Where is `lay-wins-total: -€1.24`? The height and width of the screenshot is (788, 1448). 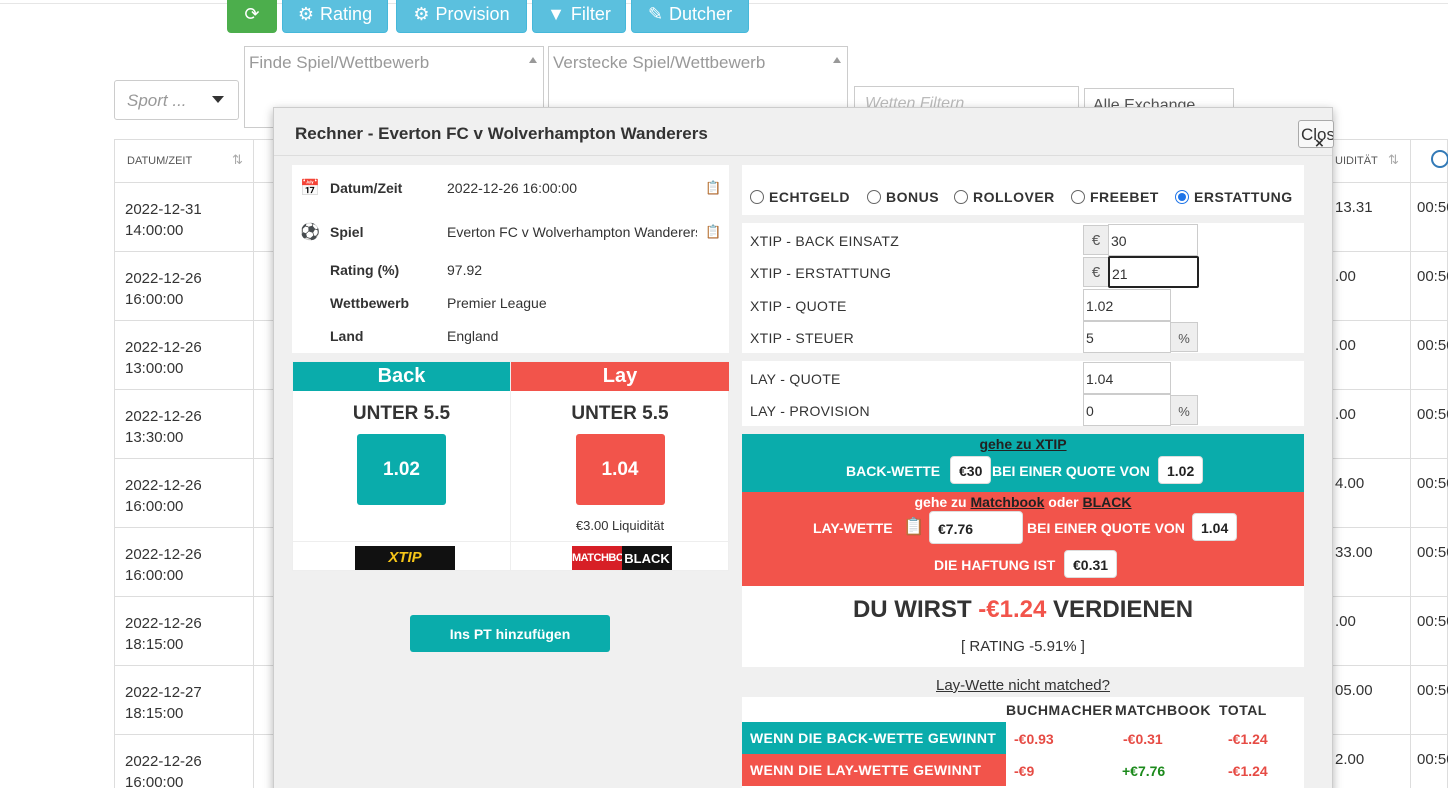
lay-wins-total: -€1.24 is located at coordinates (1248, 771).